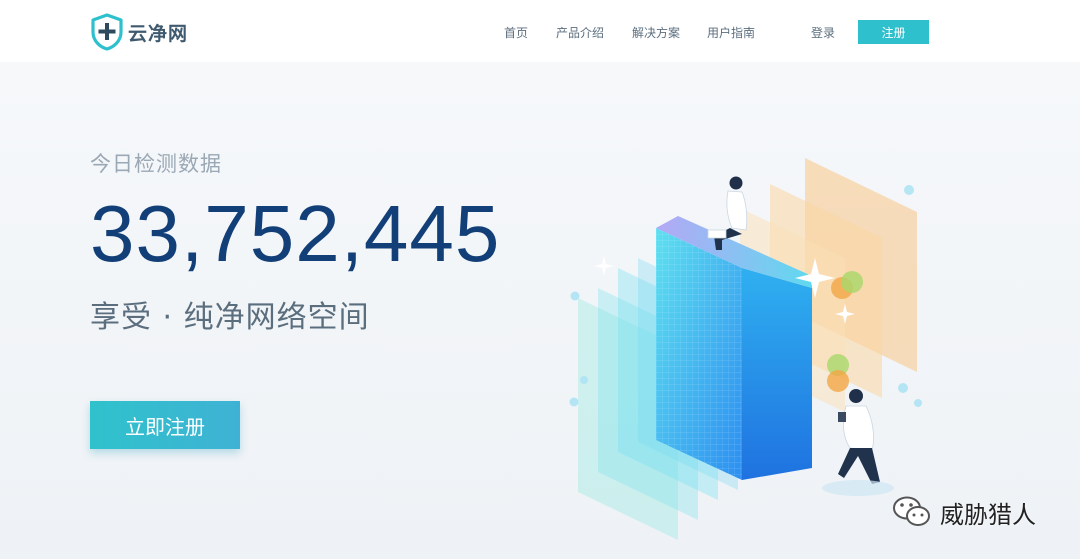 The width and height of the screenshot is (1080, 559). I want to click on detection-count: 33,752,445, so click(295, 233).